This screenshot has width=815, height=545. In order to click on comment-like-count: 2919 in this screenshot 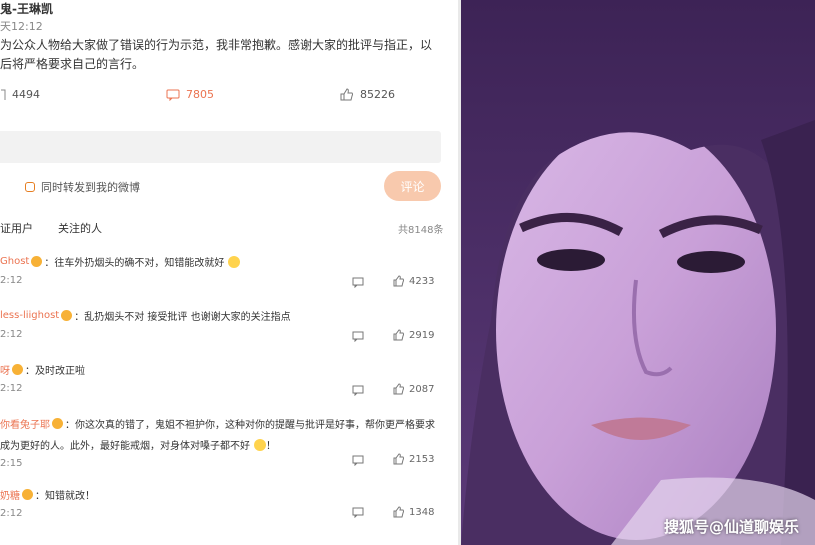, I will do `click(422, 335)`.